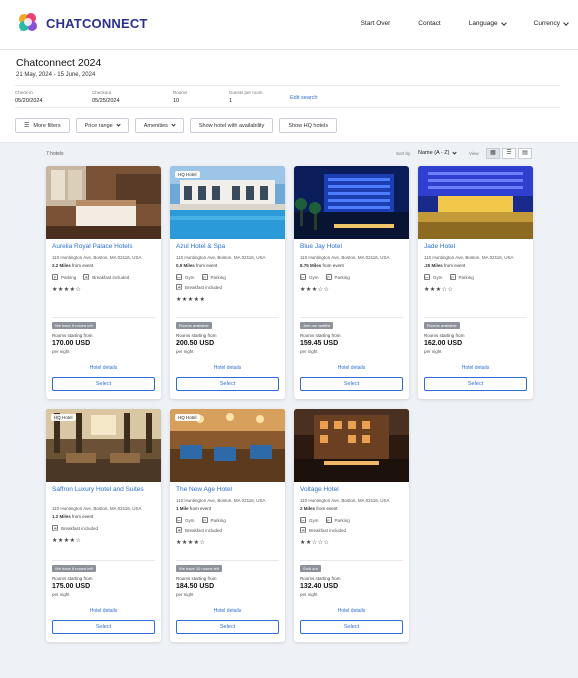 Image resolution: width=578 pixels, height=678 pixels. I want to click on logo: CHATCONNECT, so click(82, 23).